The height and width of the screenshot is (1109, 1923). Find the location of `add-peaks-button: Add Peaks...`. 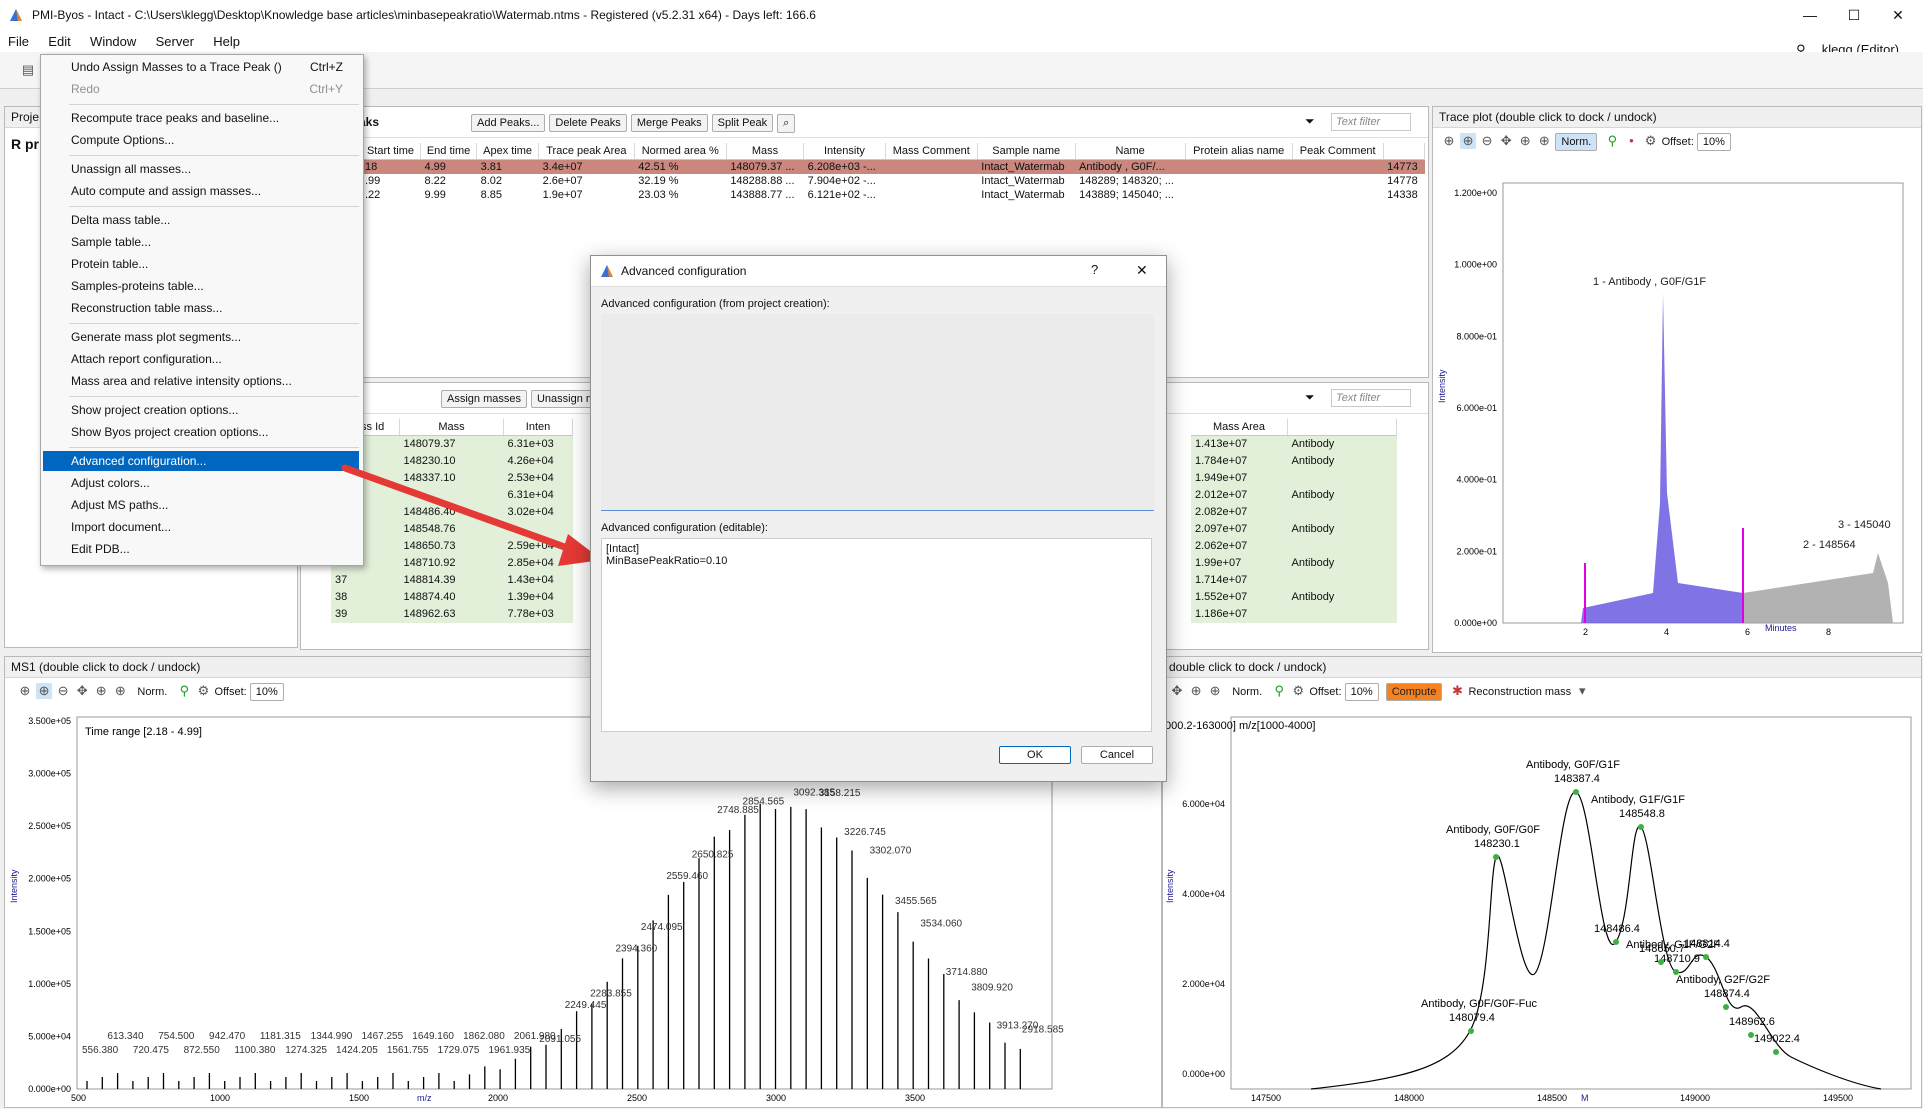

add-peaks-button: Add Peaks... is located at coordinates (508, 123).